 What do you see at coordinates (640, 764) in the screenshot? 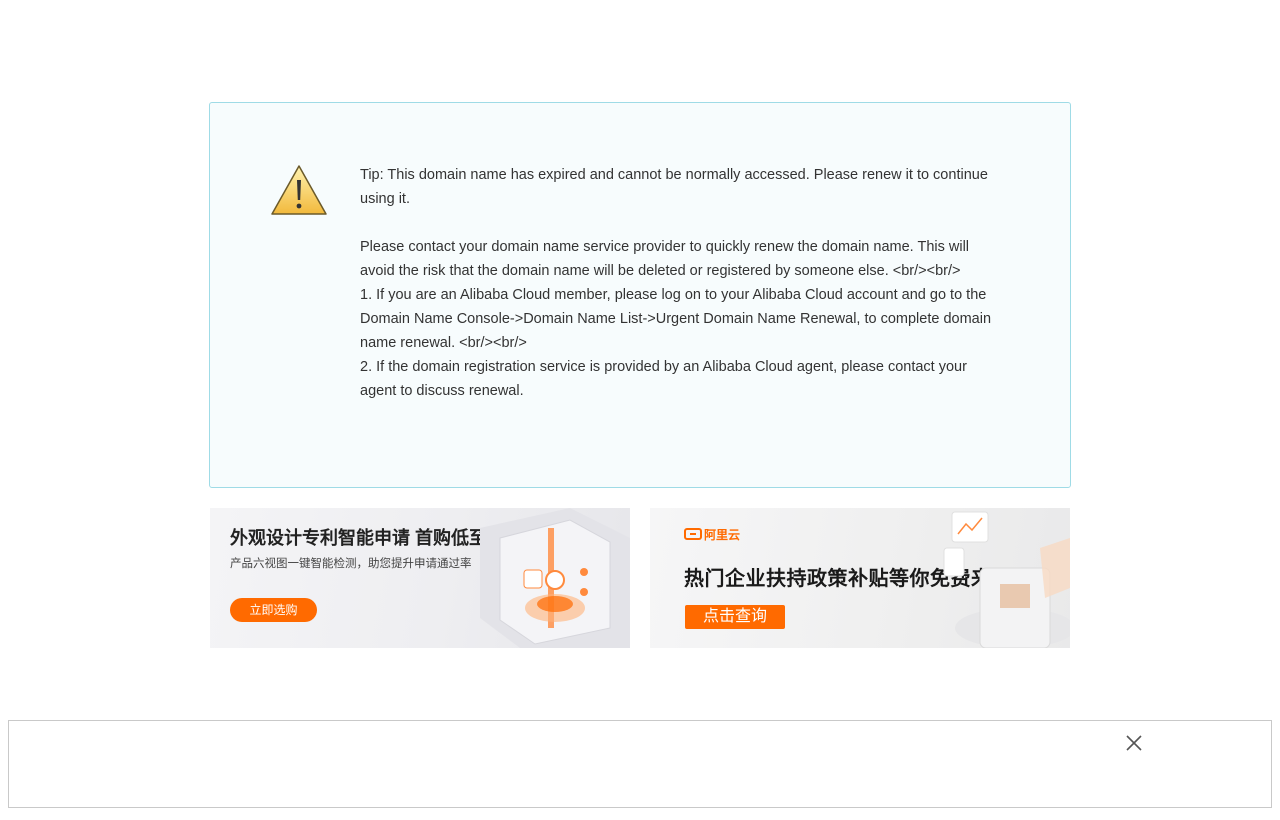
I see `bottom-ad-bar` at bounding box center [640, 764].